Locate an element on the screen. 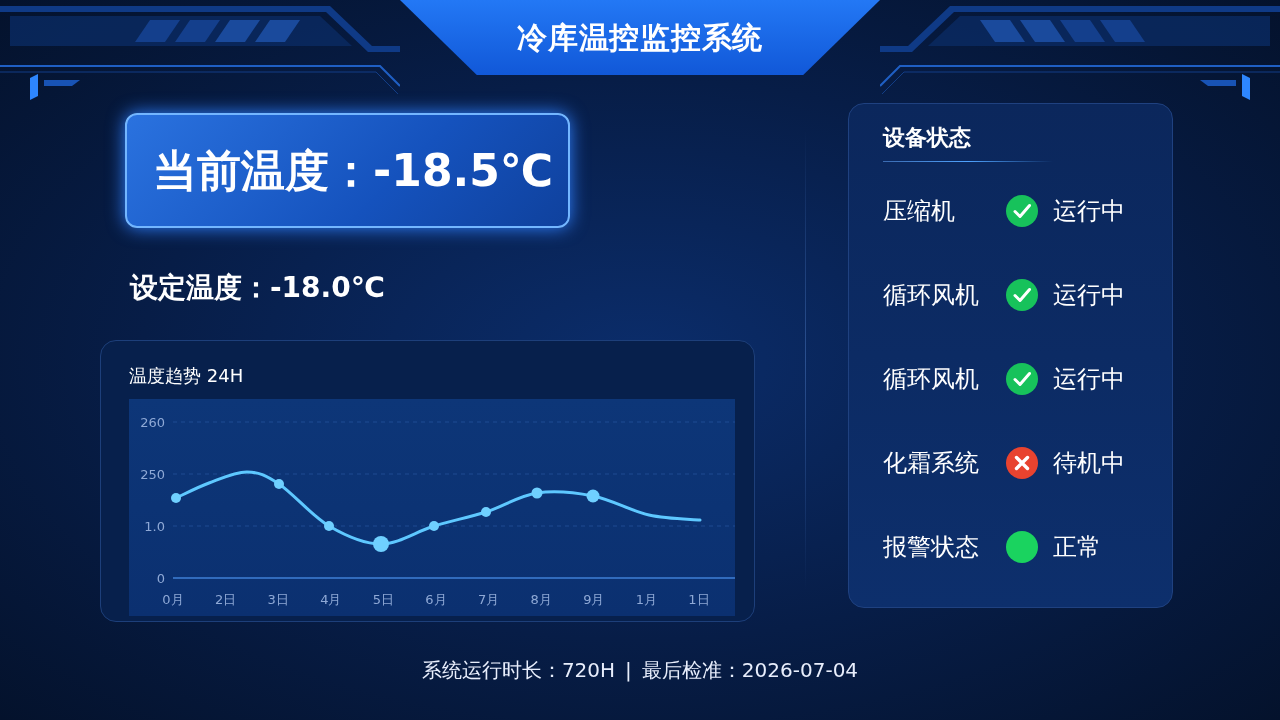 Image resolution: width=1280 pixels, height=720 pixels. axis-label: 3日 is located at coordinates (278, 599).